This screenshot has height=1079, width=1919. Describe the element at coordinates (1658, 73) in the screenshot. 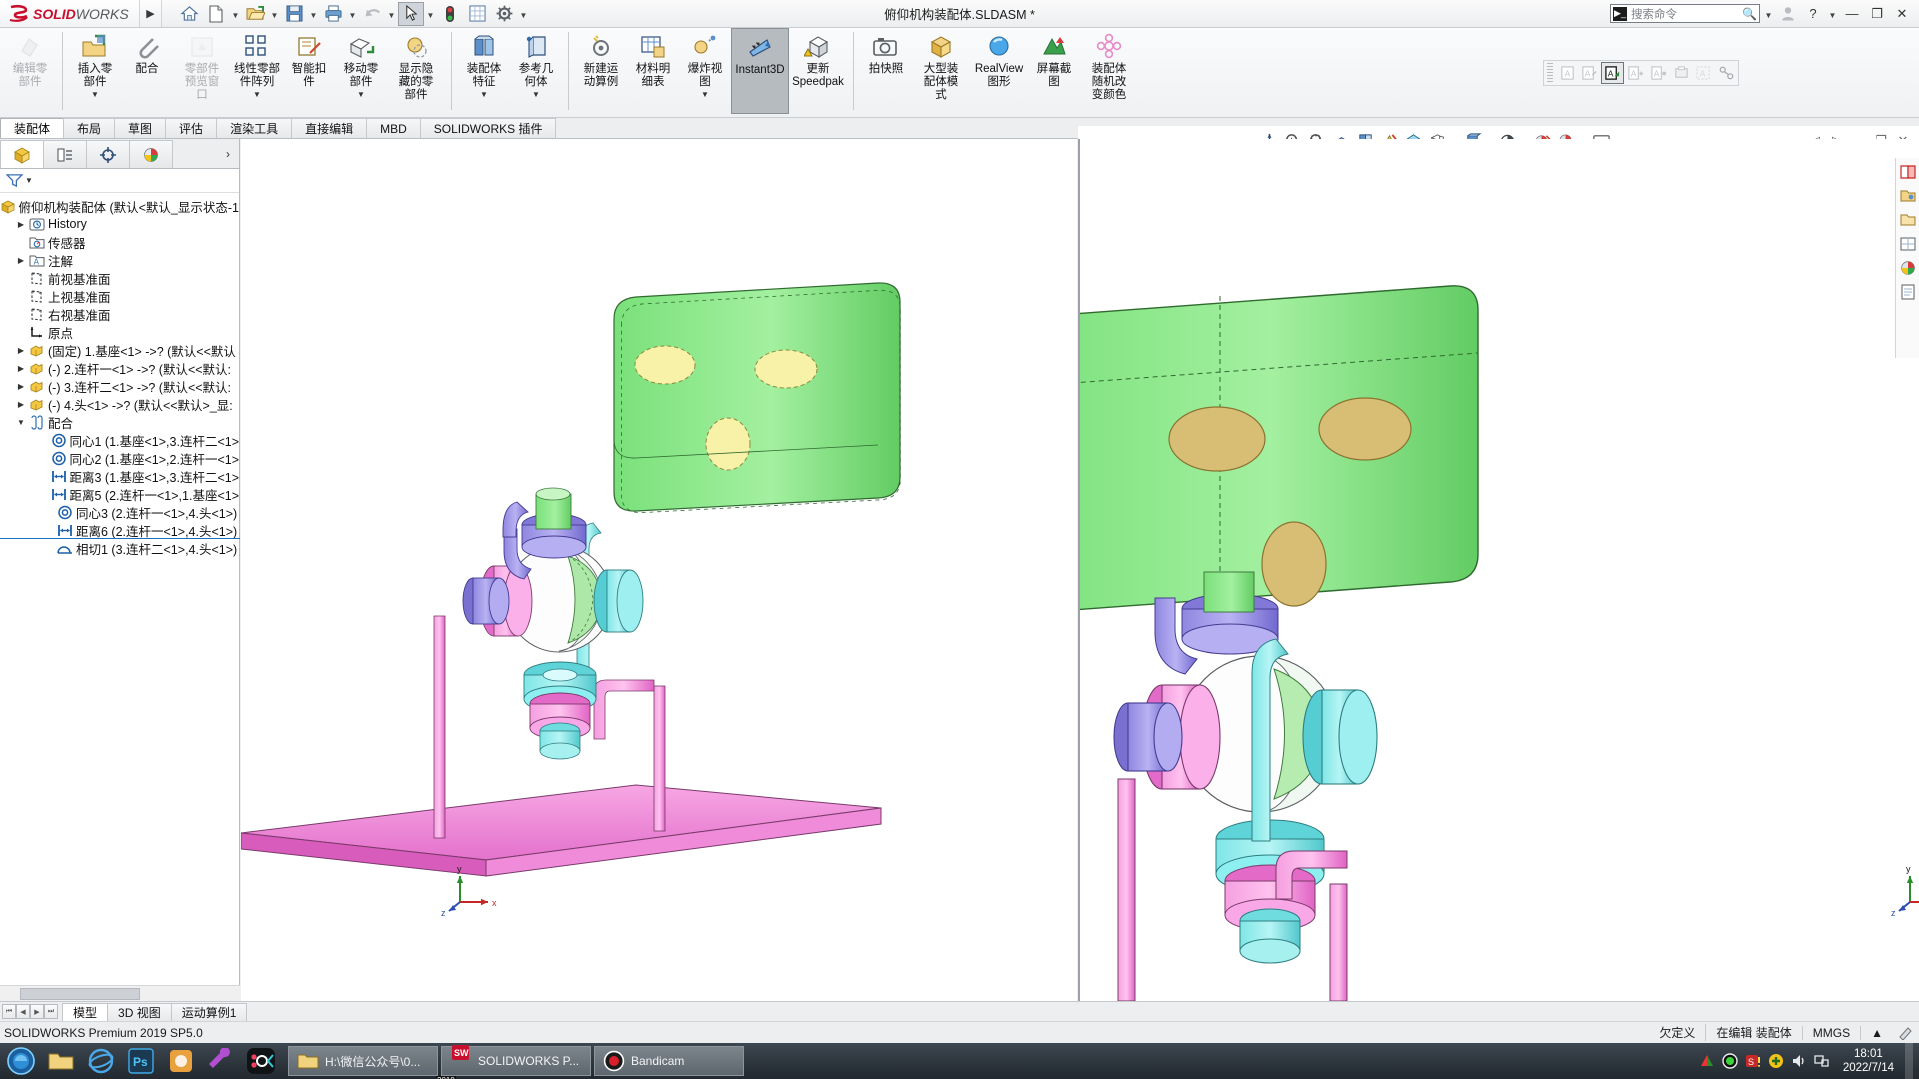

I see `annotation-properties-icon: A` at that location.